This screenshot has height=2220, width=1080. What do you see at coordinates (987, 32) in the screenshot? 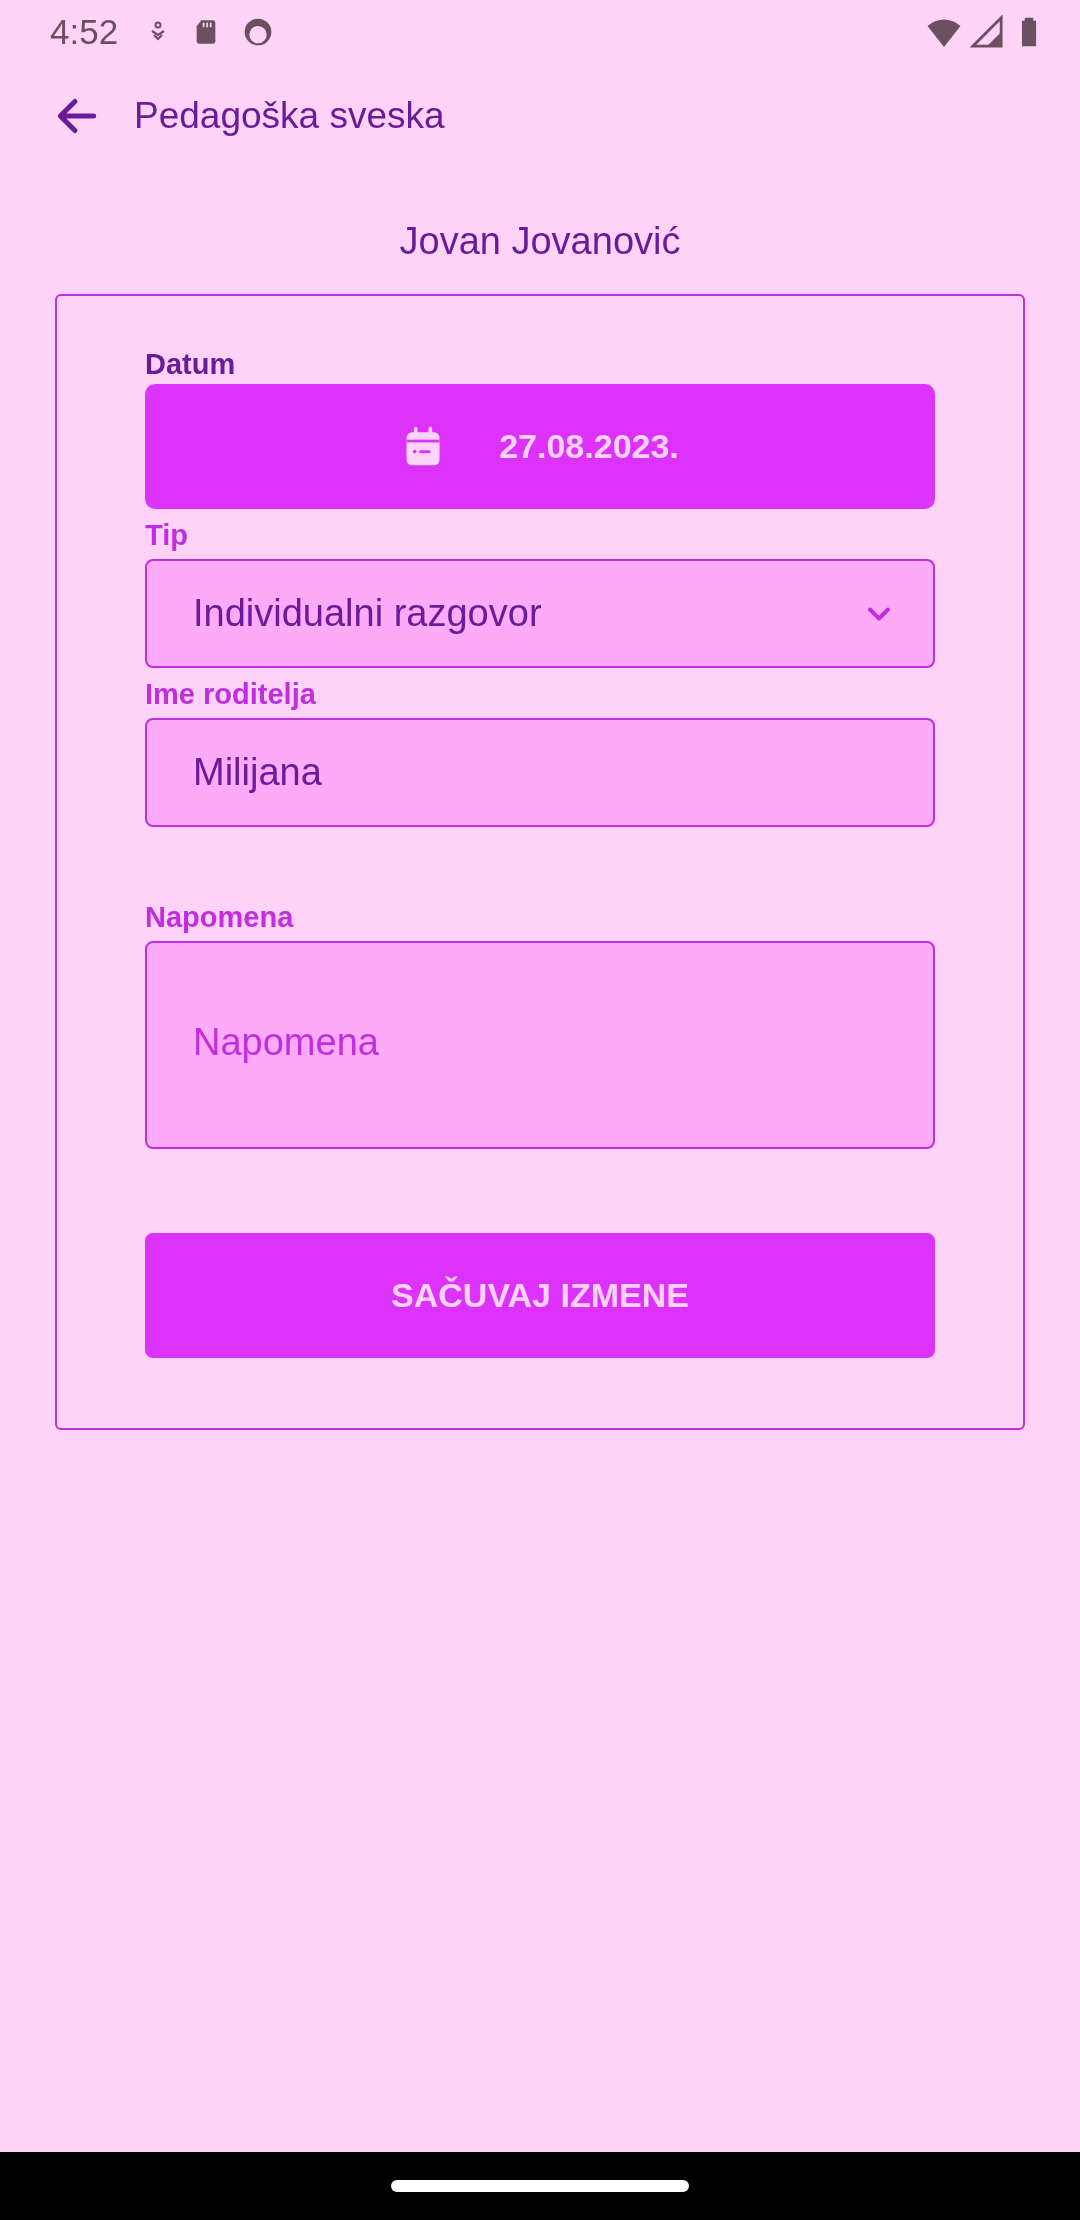
I see `signal-icon` at bounding box center [987, 32].